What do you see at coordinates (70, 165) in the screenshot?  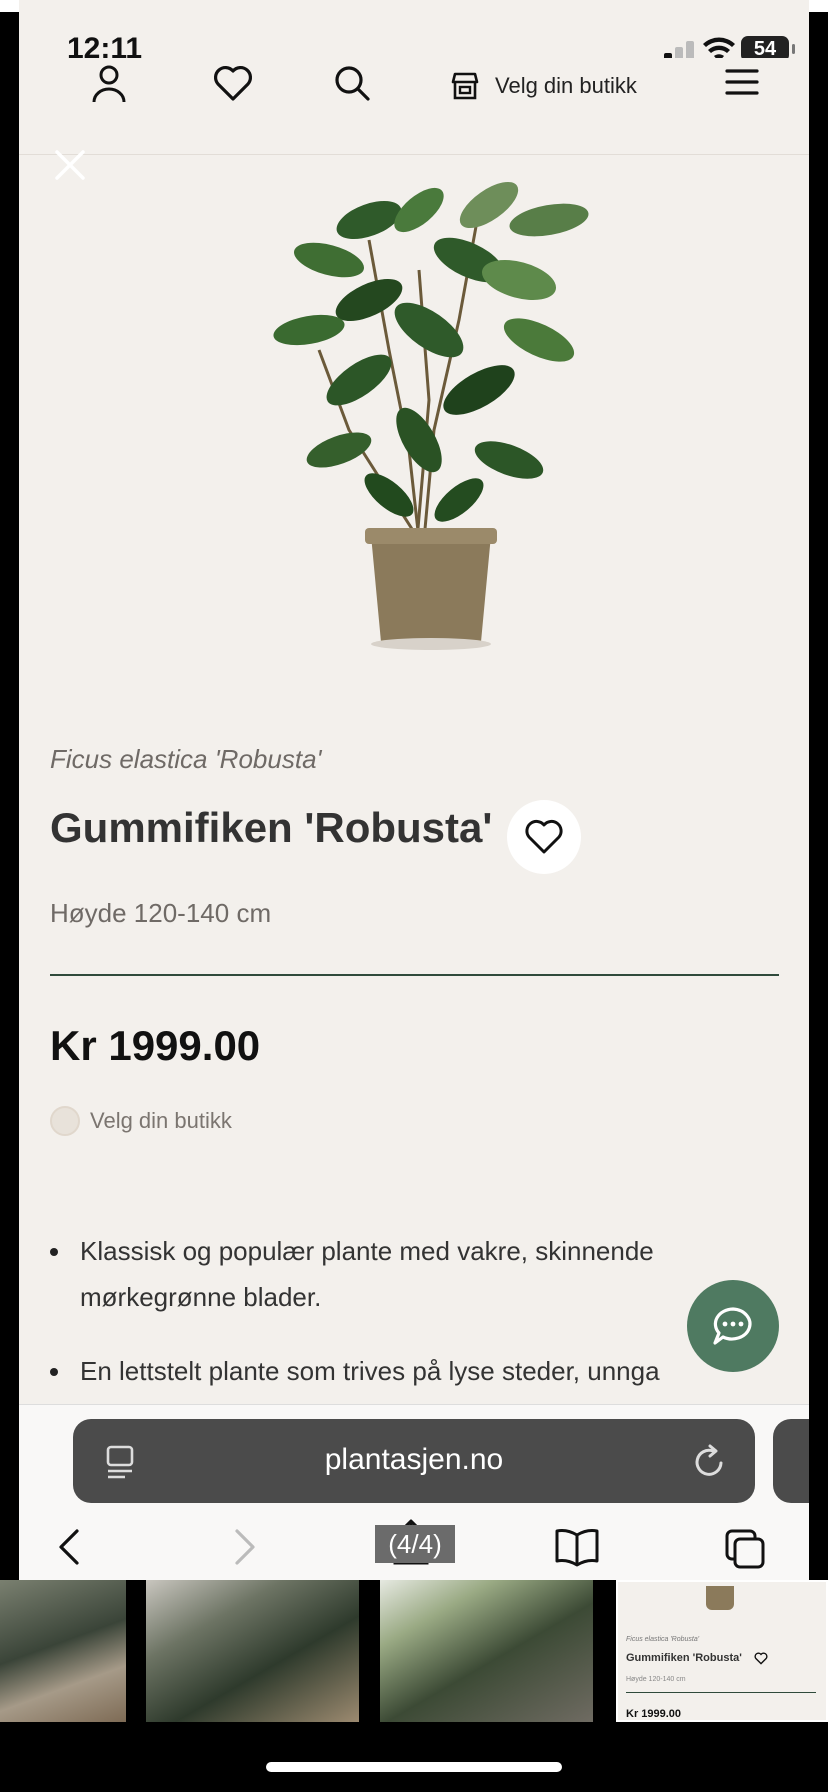 I see `close-icon` at bounding box center [70, 165].